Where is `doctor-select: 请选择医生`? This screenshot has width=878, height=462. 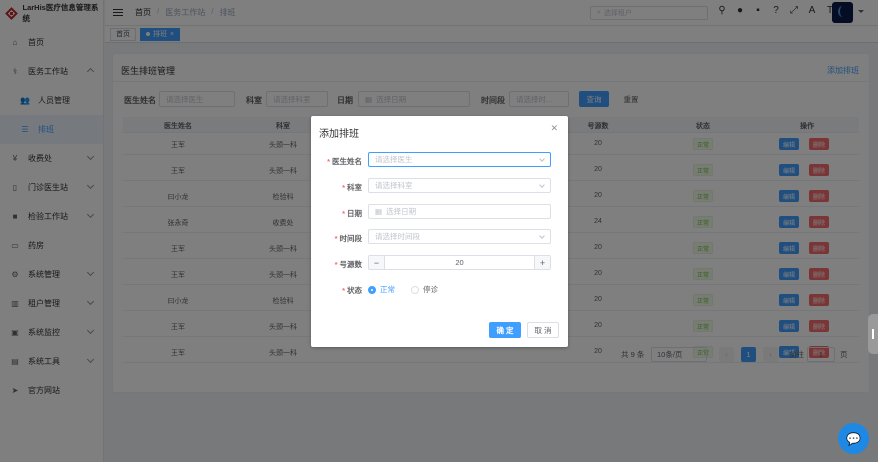
doctor-select: 请选择医生 is located at coordinates (459, 159).